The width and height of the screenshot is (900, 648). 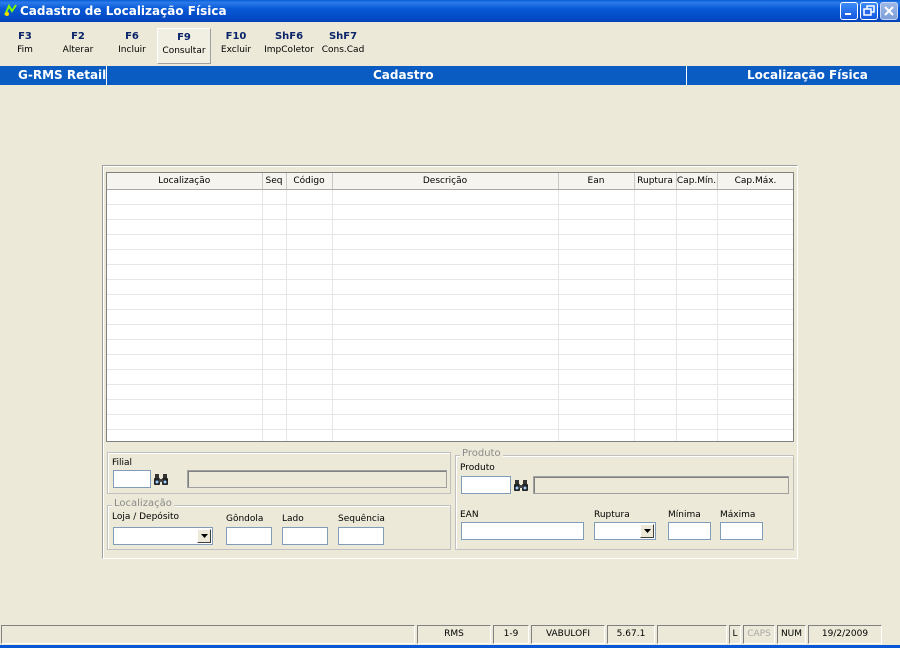 I want to click on ruptura-select, so click(x=625, y=531).